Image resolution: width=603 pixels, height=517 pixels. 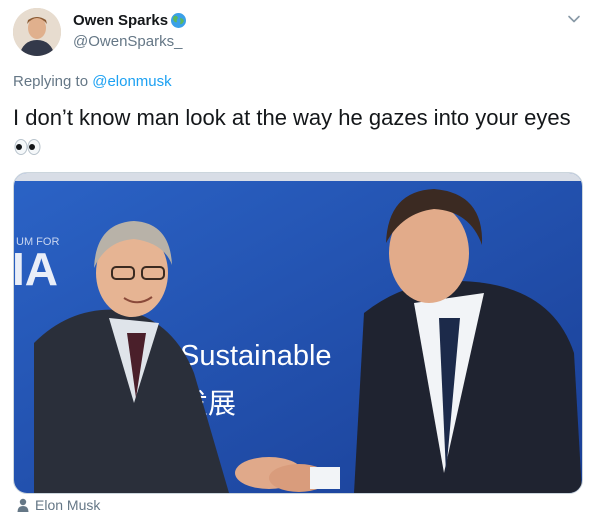 I want to click on avatar, so click(x=37, y=32).